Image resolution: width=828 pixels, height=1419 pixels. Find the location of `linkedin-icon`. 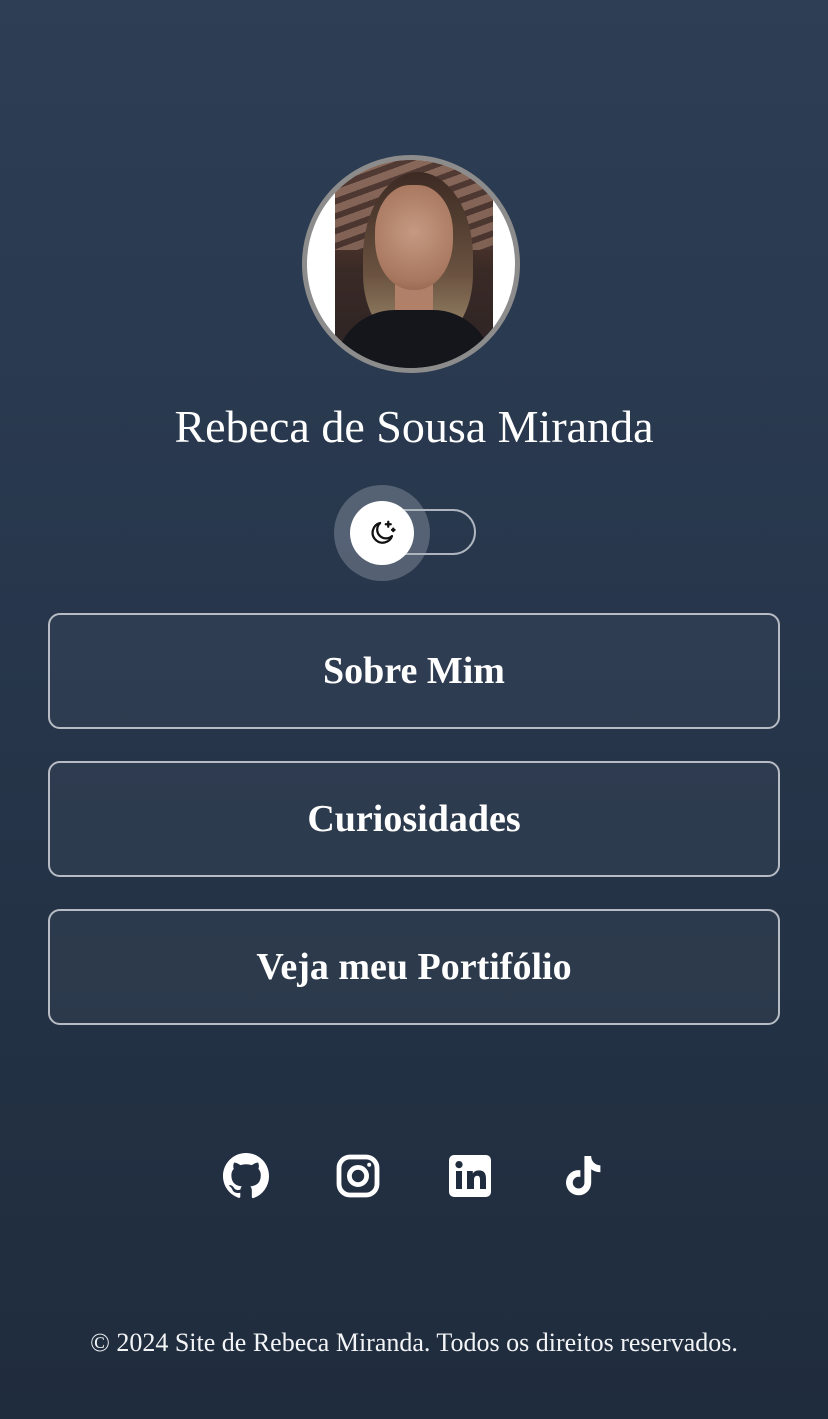

linkedin-icon is located at coordinates (470, 1176).